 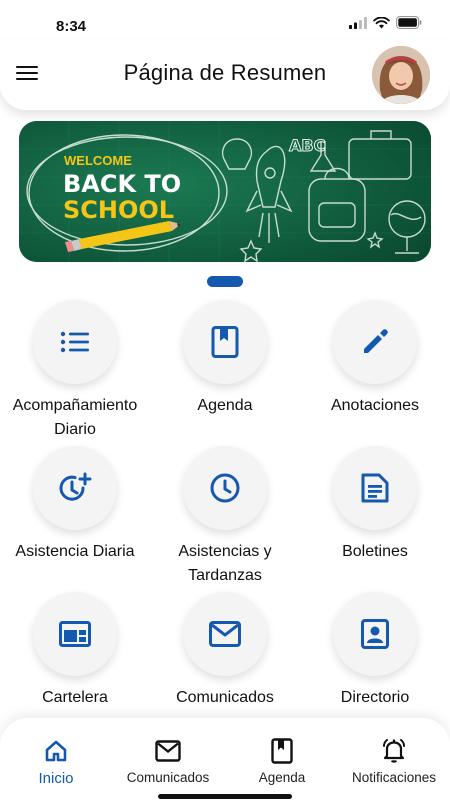 What do you see at coordinates (118, 210) in the screenshot?
I see `banner-school-text: SCHOOL` at bounding box center [118, 210].